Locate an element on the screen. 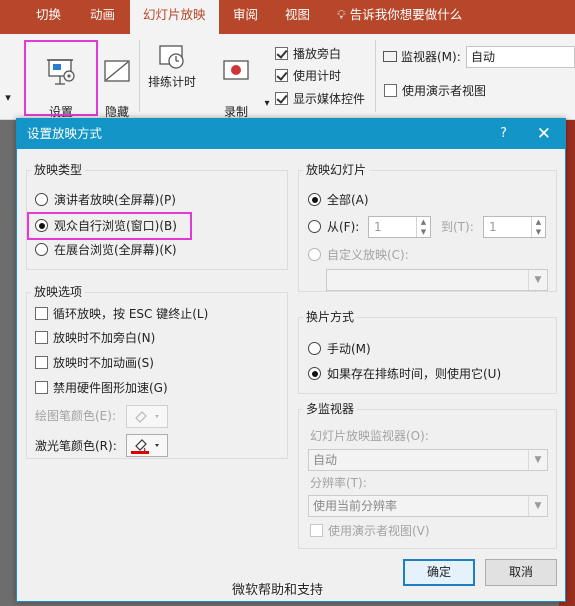 Image resolution: width=575 pixels, height=606 pixels. show-options-group-label: 放映选项 is located at coordinates (58, 291).